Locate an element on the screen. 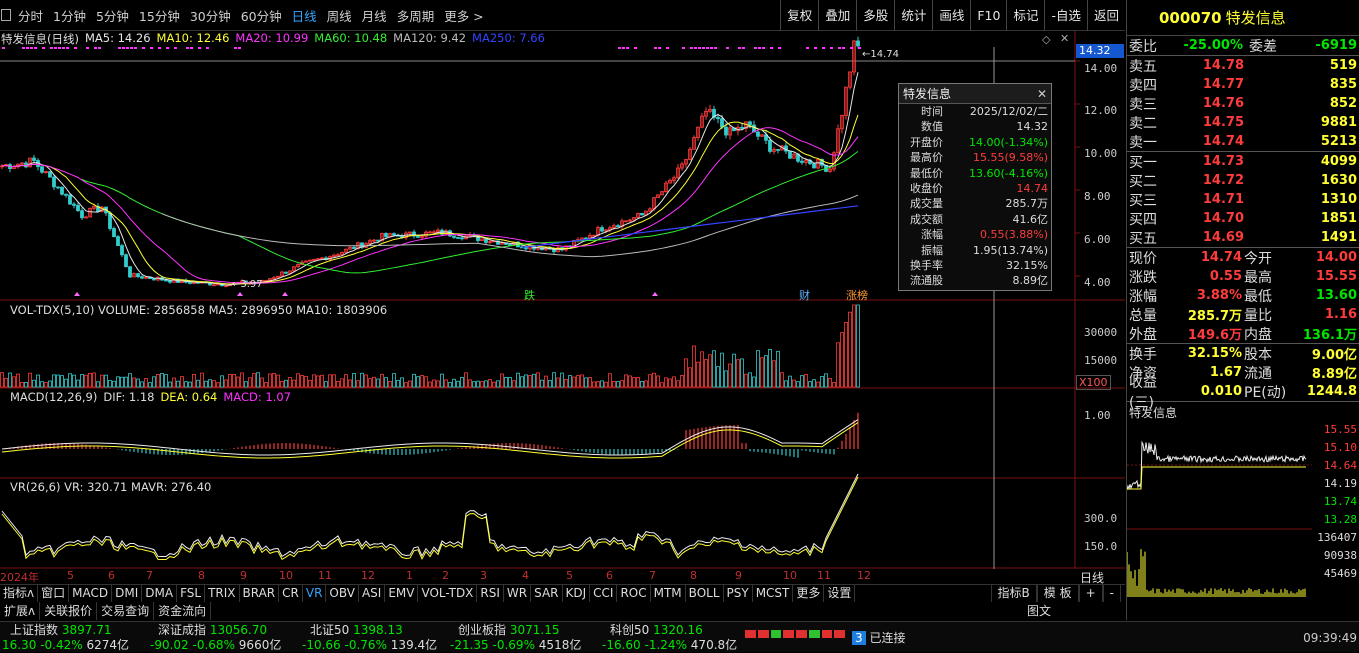 The image size is (1359, 653). order-book-row: 卖三 14.76 852 is located at coordinates (1243, 103).